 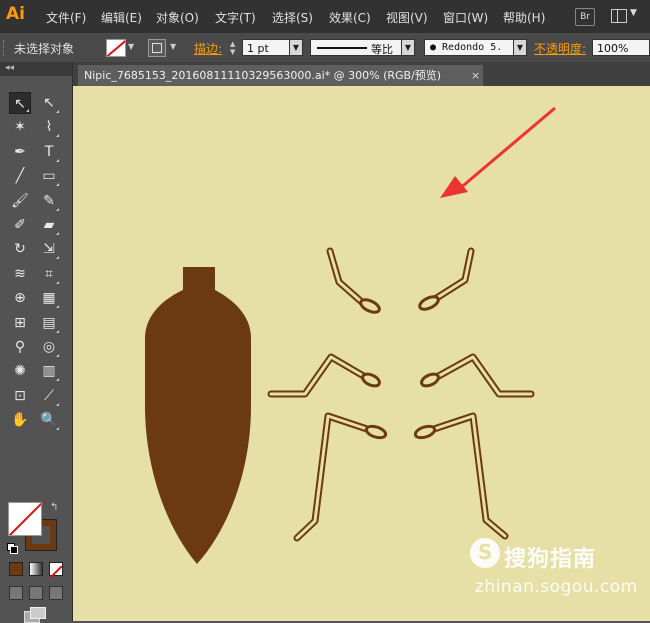 I want to click on collapse-icon: ◂◂, so click(x=9, y=68).